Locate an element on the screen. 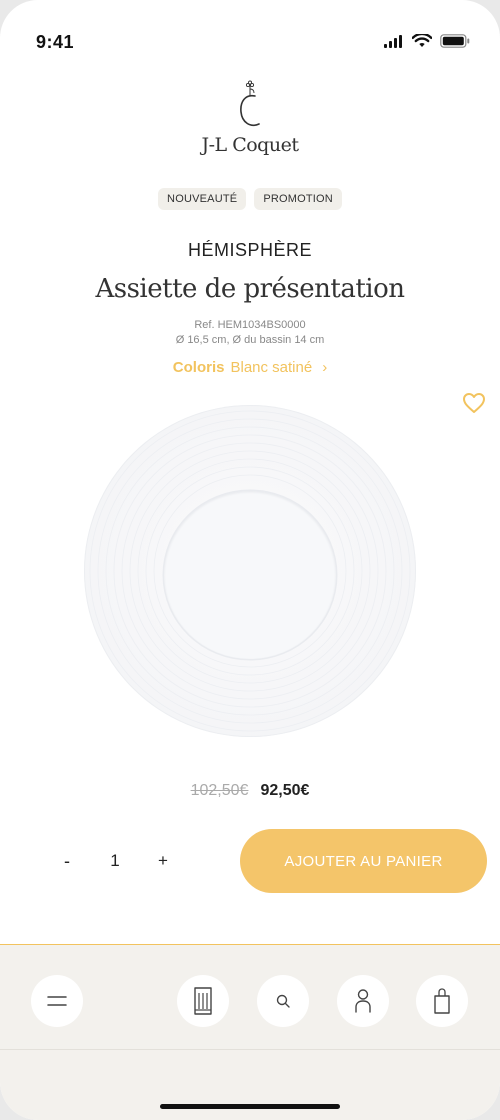  color-selector: Coloris Blanc satiné › is located at coordinates (250, 367).